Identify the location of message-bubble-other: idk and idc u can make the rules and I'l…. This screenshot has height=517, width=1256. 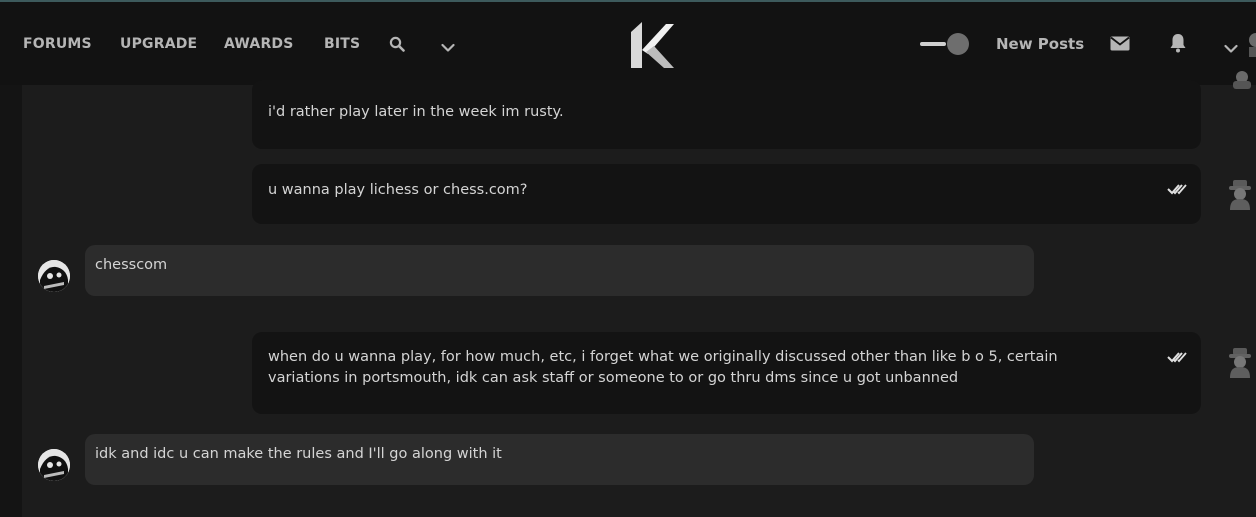
(559, 459).